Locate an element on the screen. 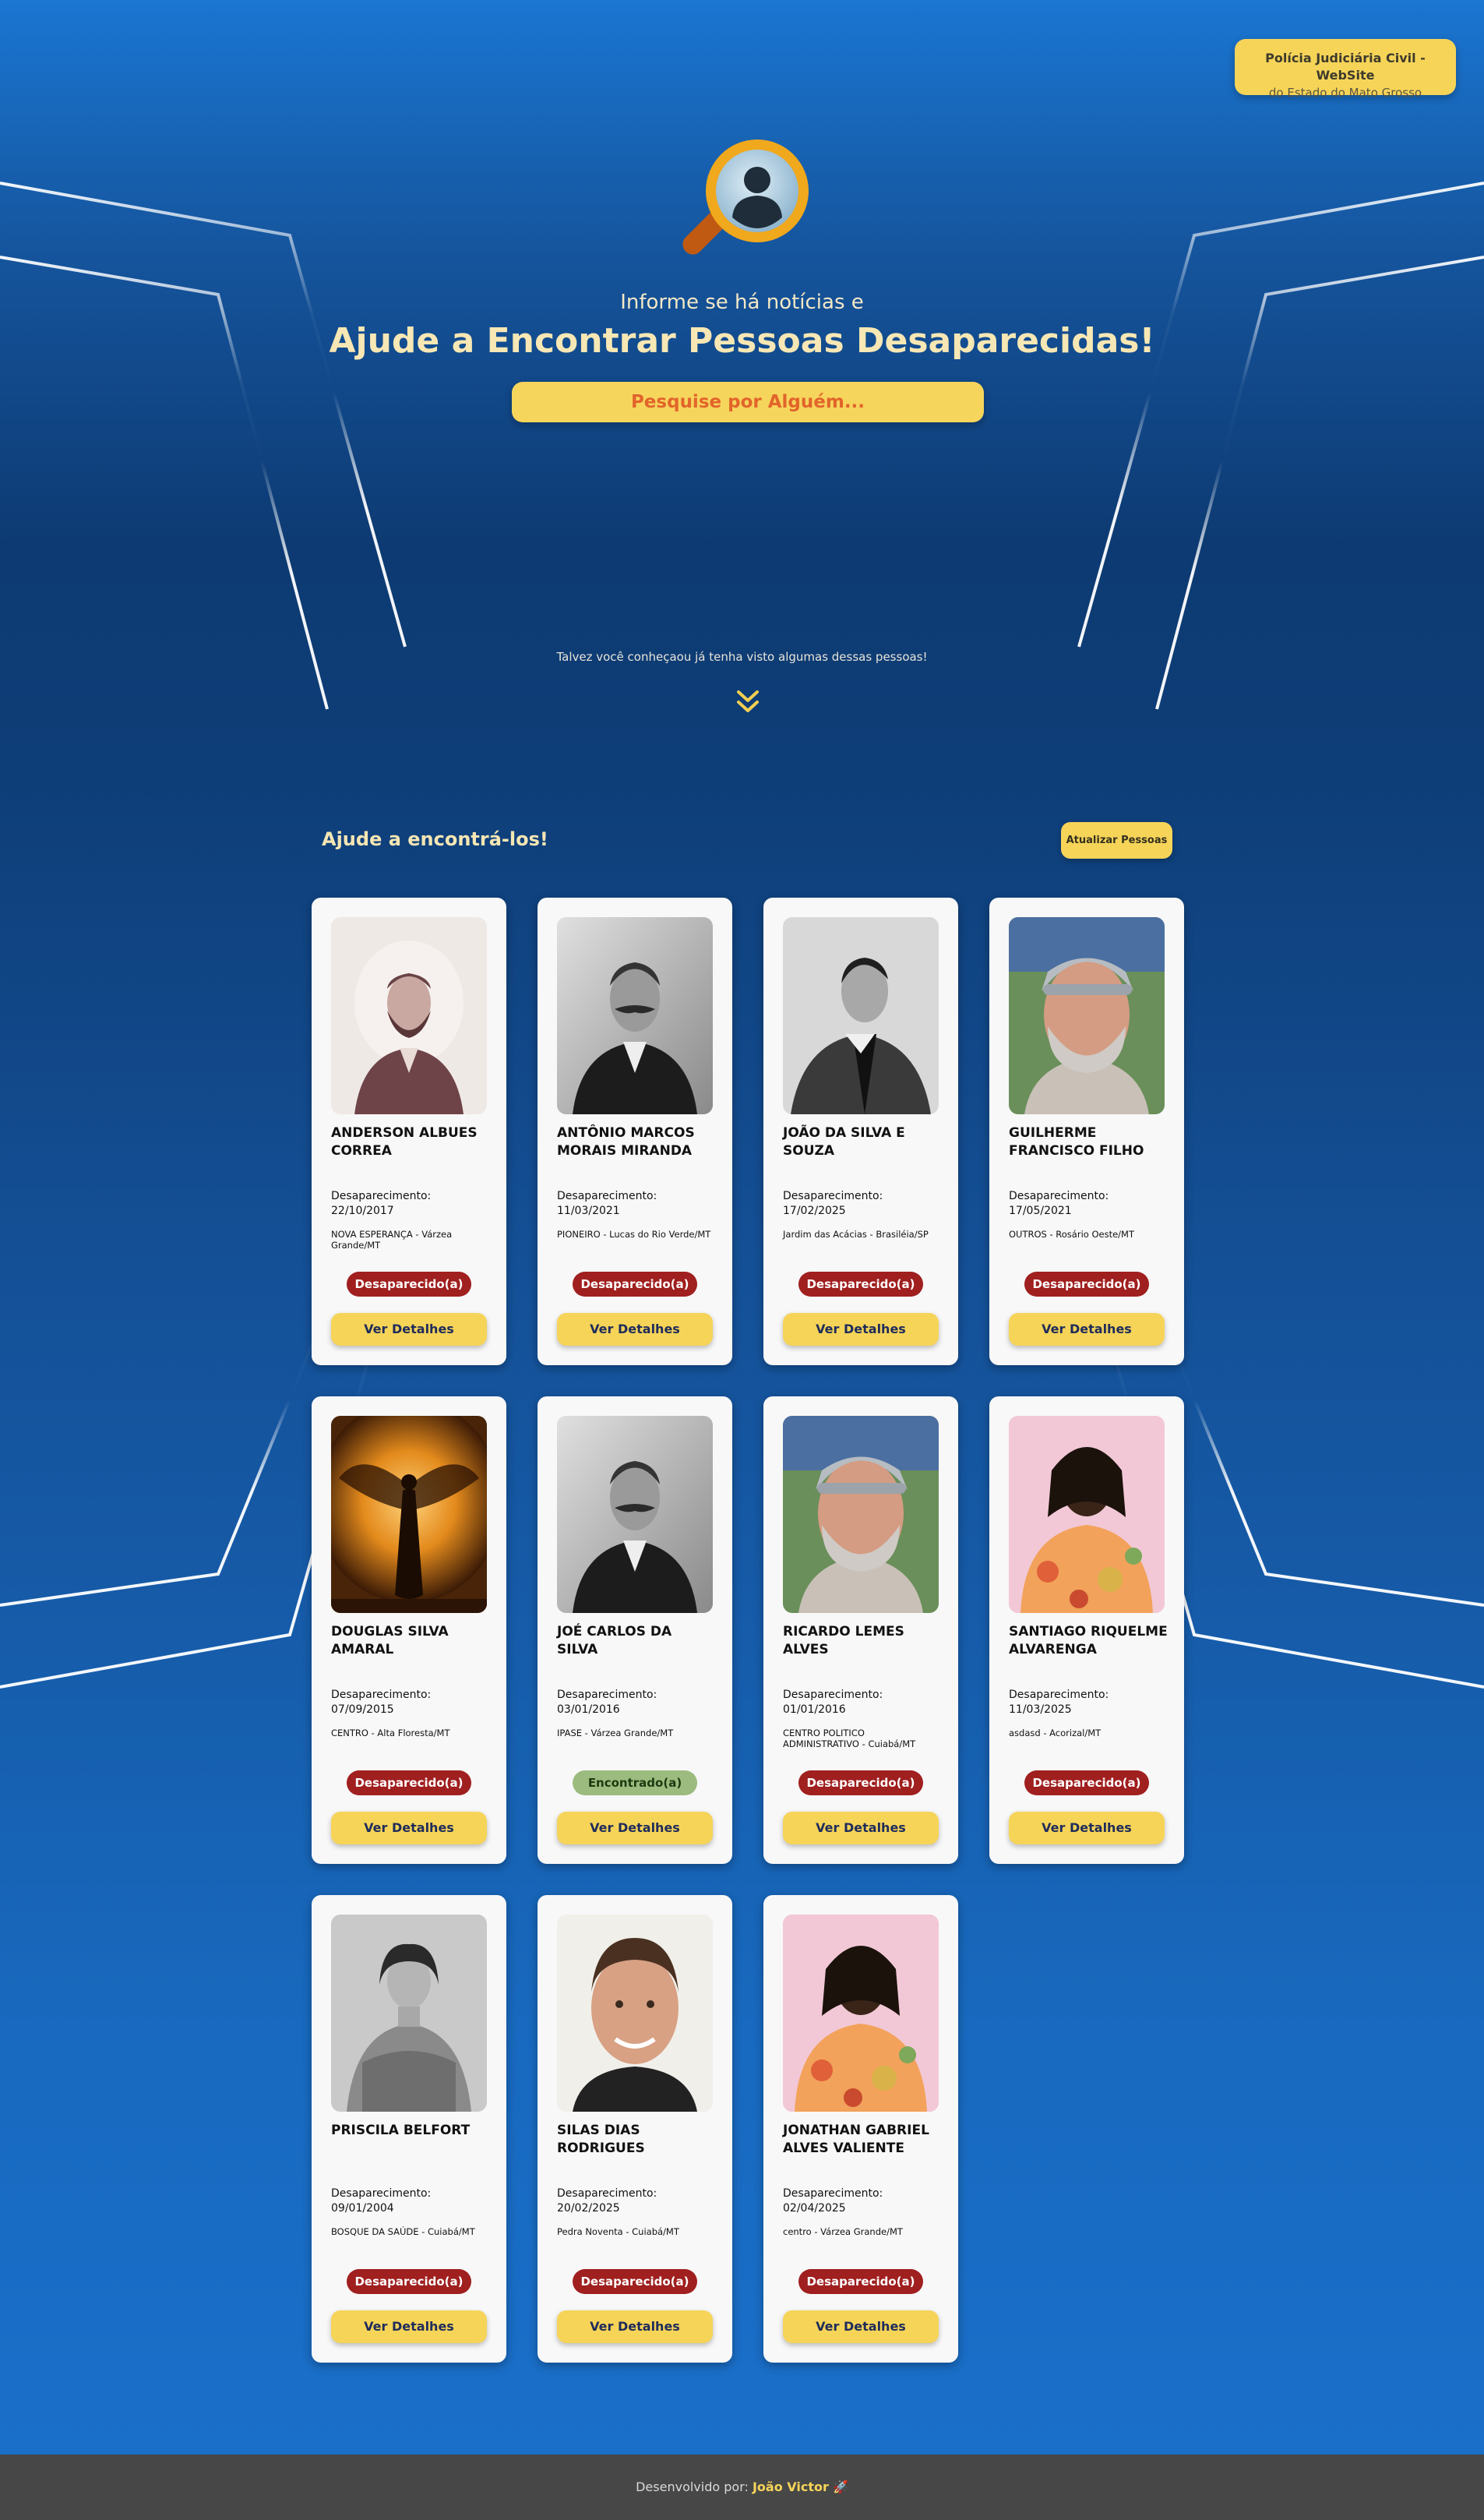  person-name: JONATHAN GABRIEL ALVES VALIENTE is located at coordinates (856, 2140).